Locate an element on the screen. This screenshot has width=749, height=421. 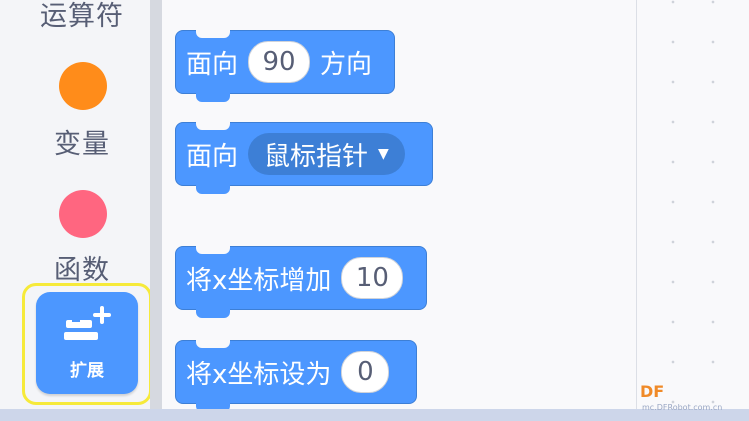
bottom-scrollbar is located at coordinates (374, 415).